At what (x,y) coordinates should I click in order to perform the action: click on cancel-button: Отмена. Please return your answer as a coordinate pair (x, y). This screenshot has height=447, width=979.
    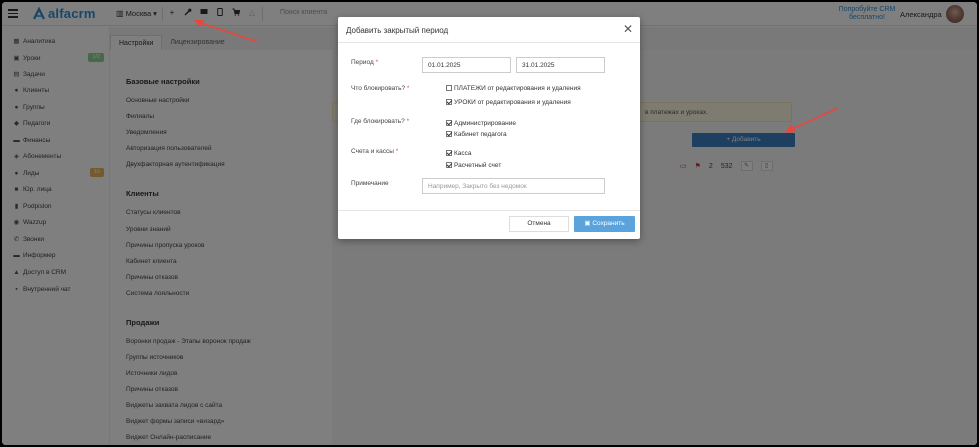
    Looking at the image, I should click on (539, 224).